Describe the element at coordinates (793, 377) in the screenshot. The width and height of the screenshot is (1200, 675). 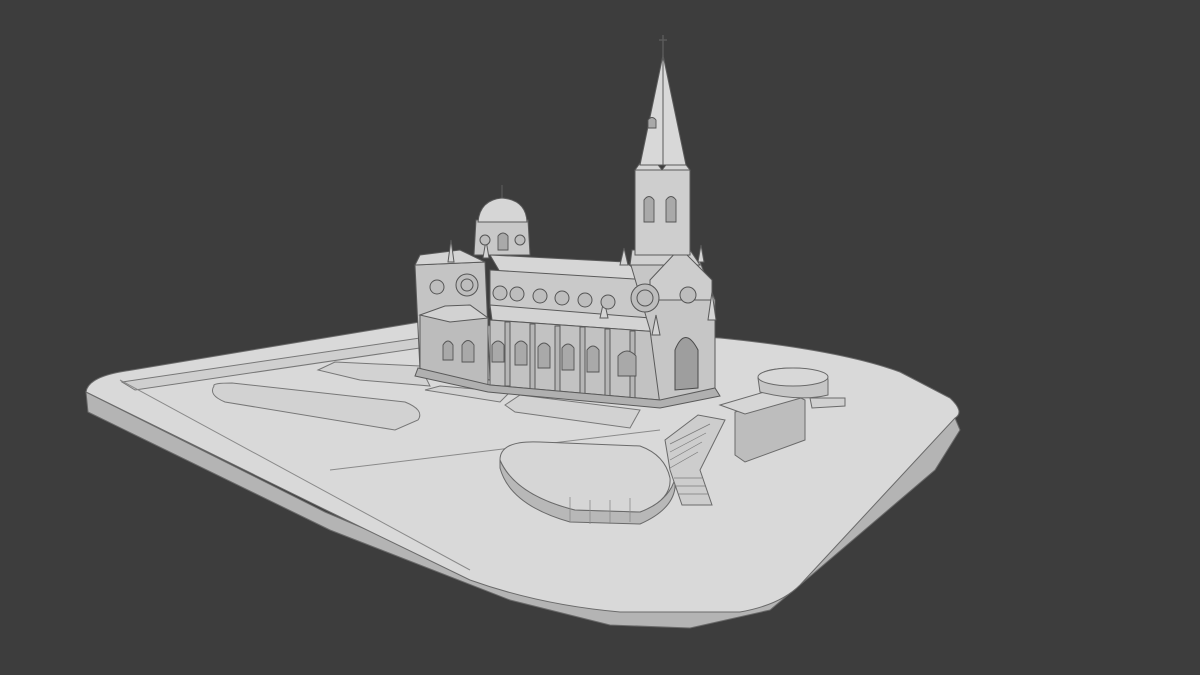
I see `round-annex-top` at that location.